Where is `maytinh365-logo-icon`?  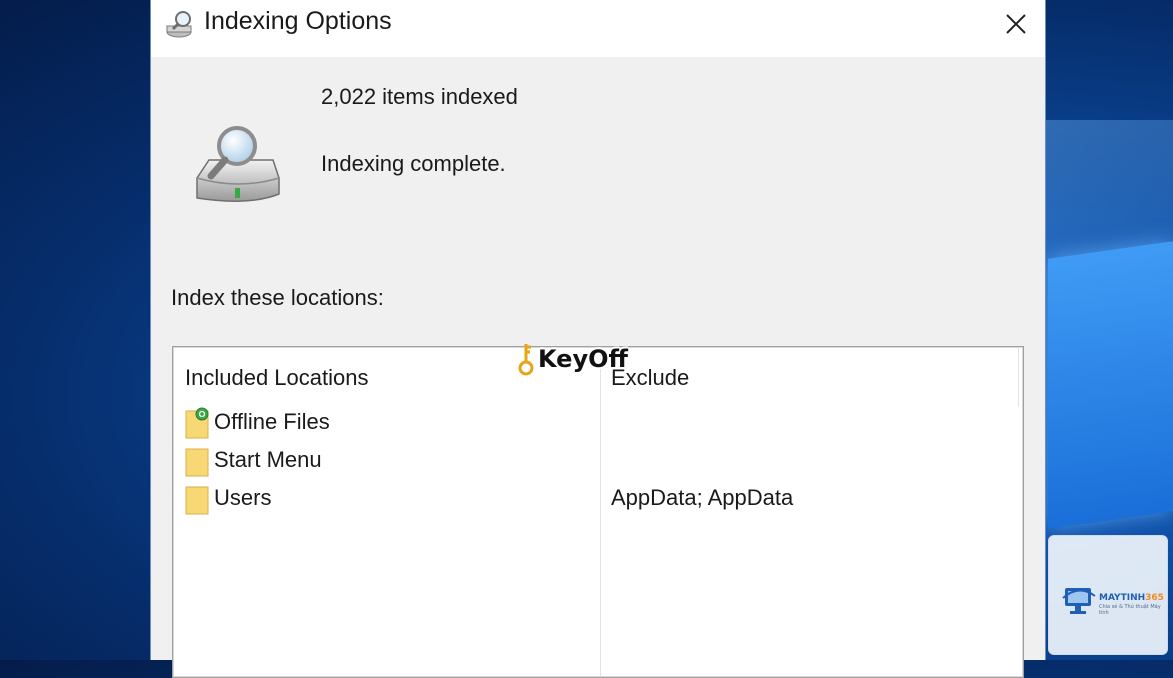 maytinh365-logo-icon is located at coordinates (1079, 601).